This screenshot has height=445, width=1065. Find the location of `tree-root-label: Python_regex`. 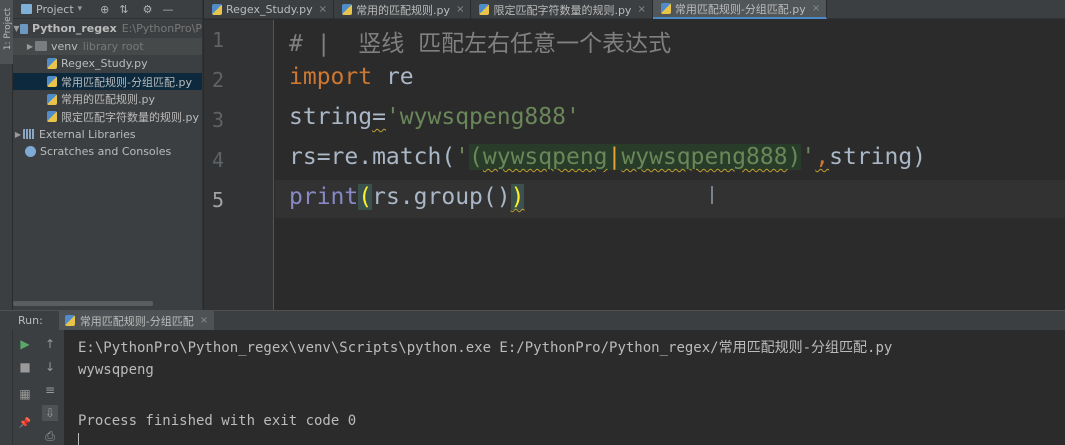

tree-root-label: Python_regex is located at coordinates (74, 29).